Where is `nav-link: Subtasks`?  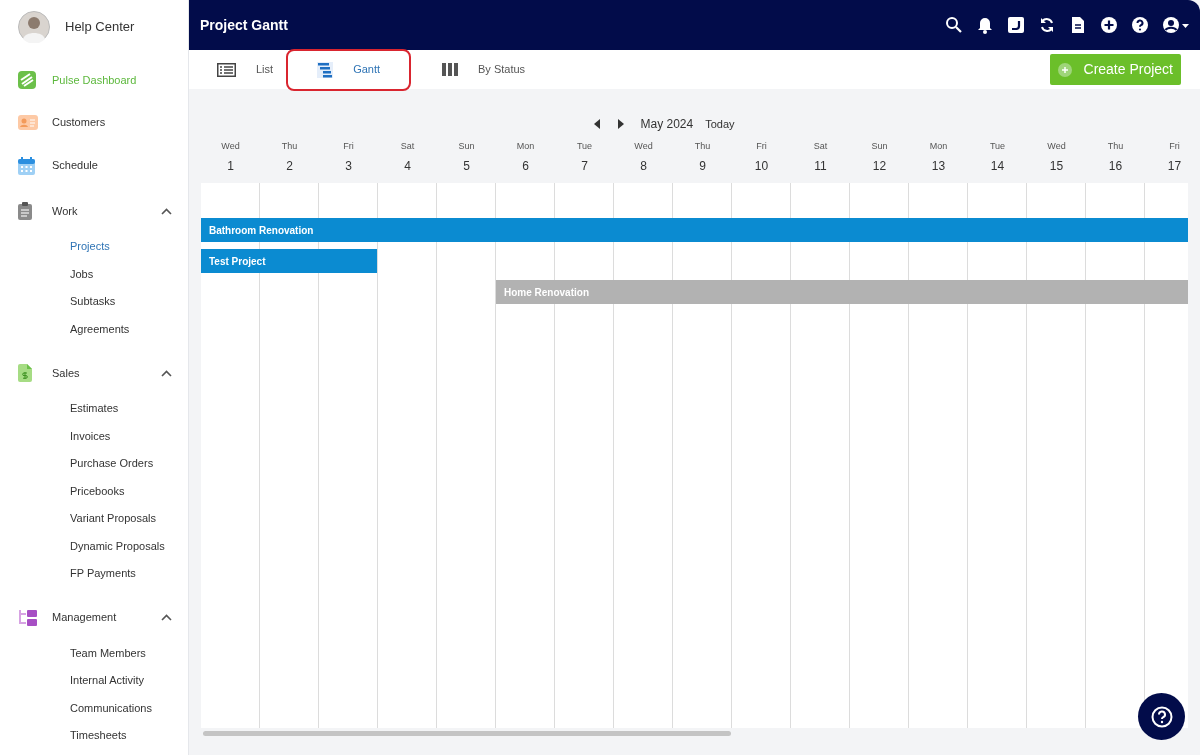
nav-link: Subtasks is located at coordinates (129, 301).